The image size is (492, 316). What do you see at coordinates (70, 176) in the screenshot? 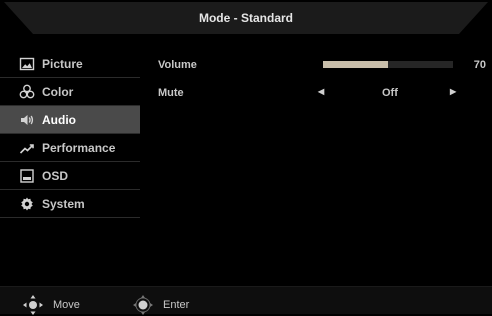
I see `sidebar-item-osd: OSD` at bounding box center [70, 176].